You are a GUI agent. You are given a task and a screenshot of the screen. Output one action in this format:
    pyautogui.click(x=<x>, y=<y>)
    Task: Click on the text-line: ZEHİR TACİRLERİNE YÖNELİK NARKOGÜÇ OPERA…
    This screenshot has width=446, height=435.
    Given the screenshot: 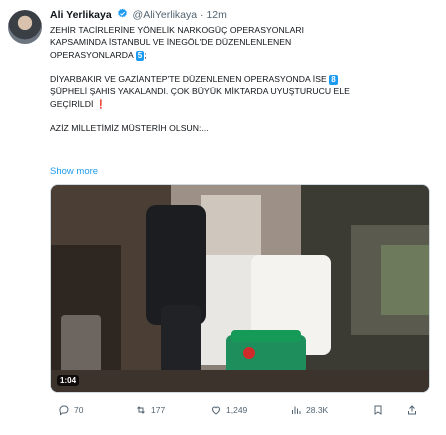 What is the action you would take?
    pyautogui.click(x=177, y=30)
    